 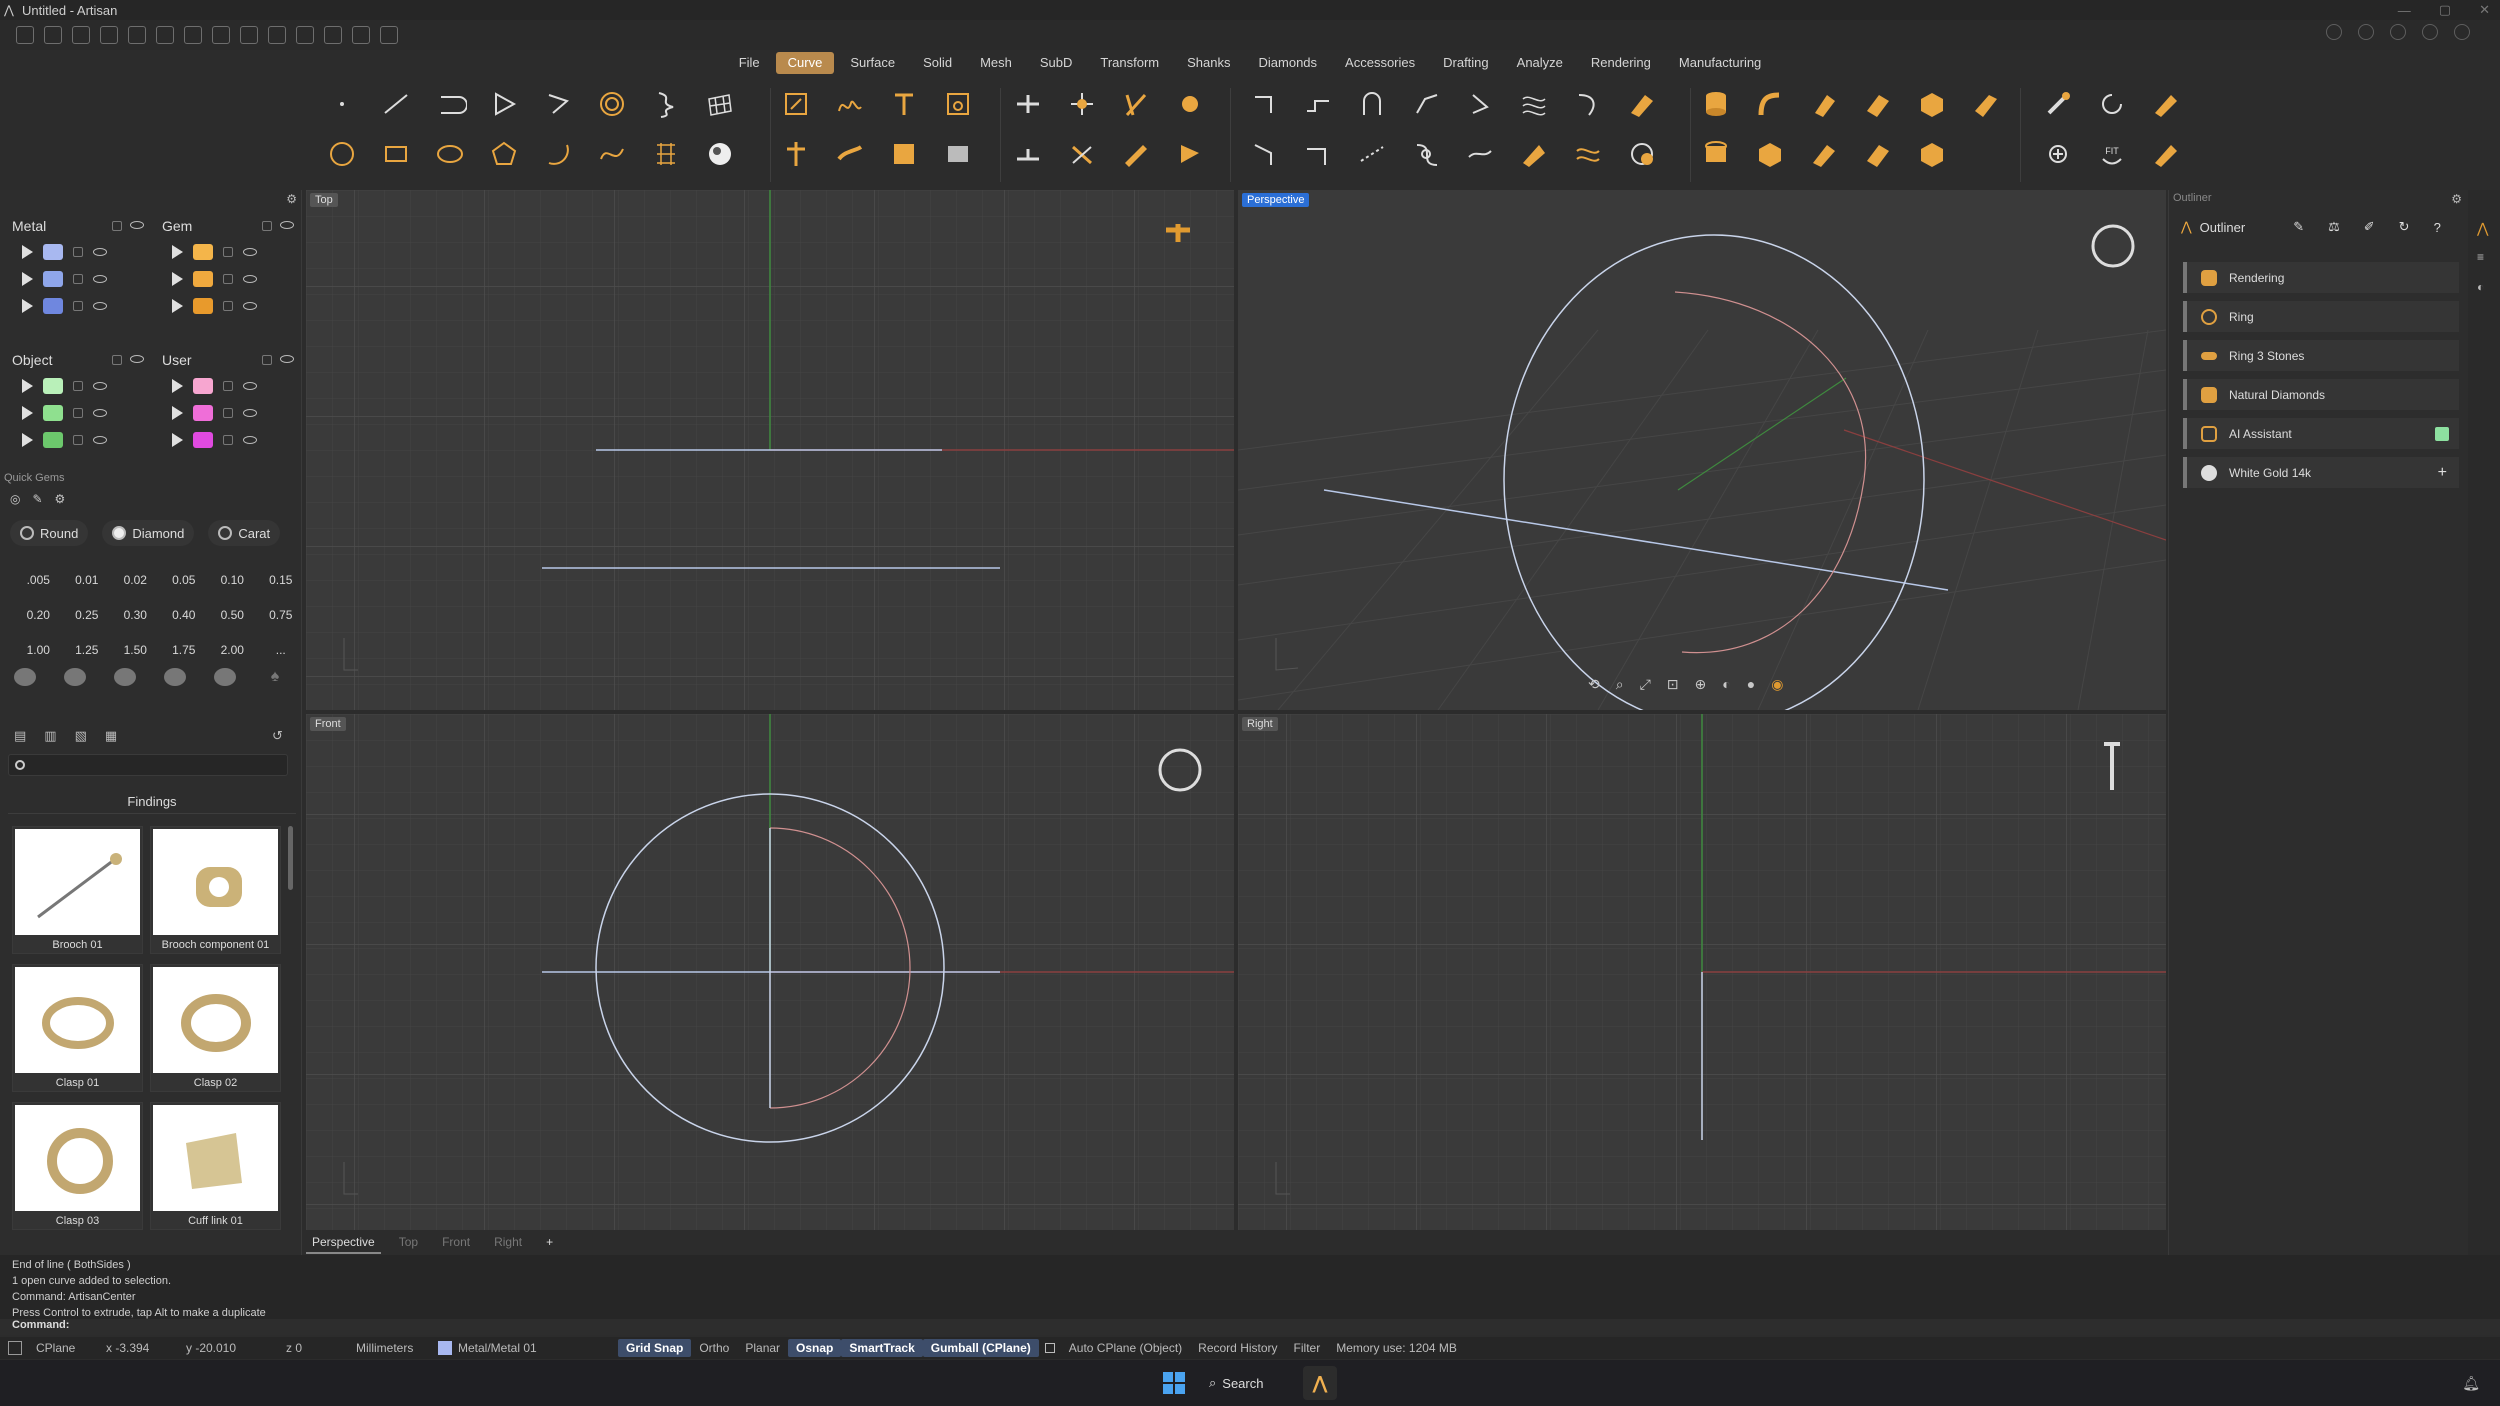 I want to click on viewport-perspective: Perspective ⟲ ⌕ ⤢ ⊡ ⊕ ◐ ● ◉, so click(x=1702, y=450).